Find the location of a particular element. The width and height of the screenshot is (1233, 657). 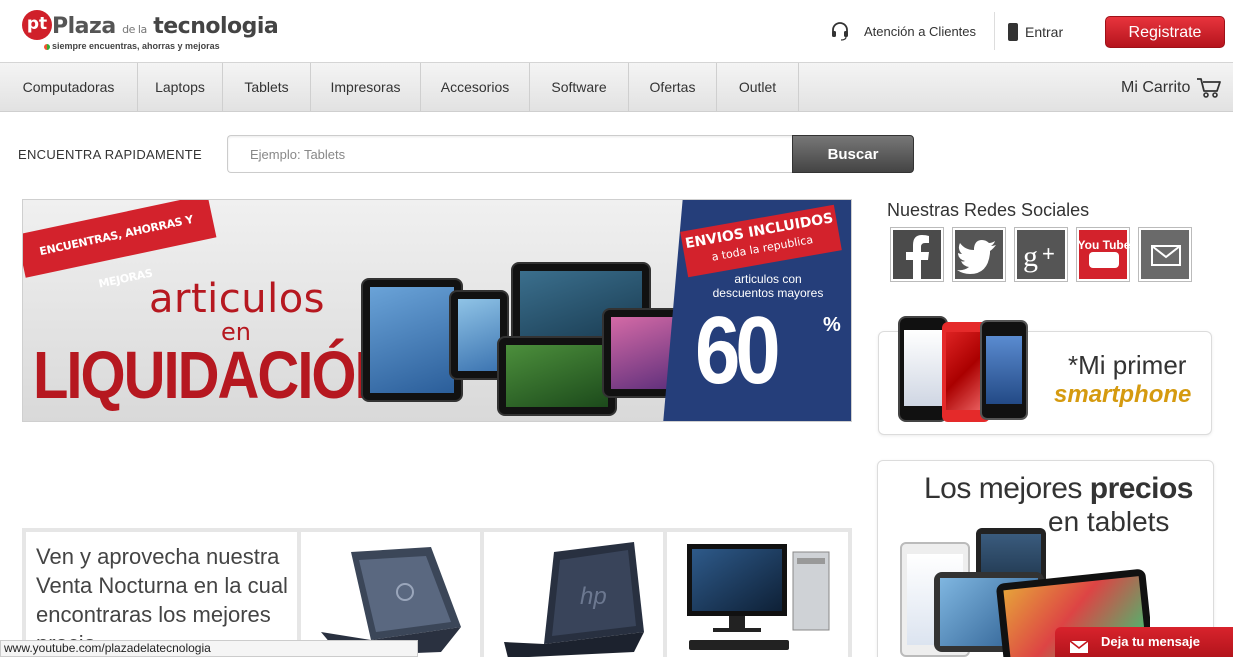

logo-dots-icon is located at coordinates (47, 46).